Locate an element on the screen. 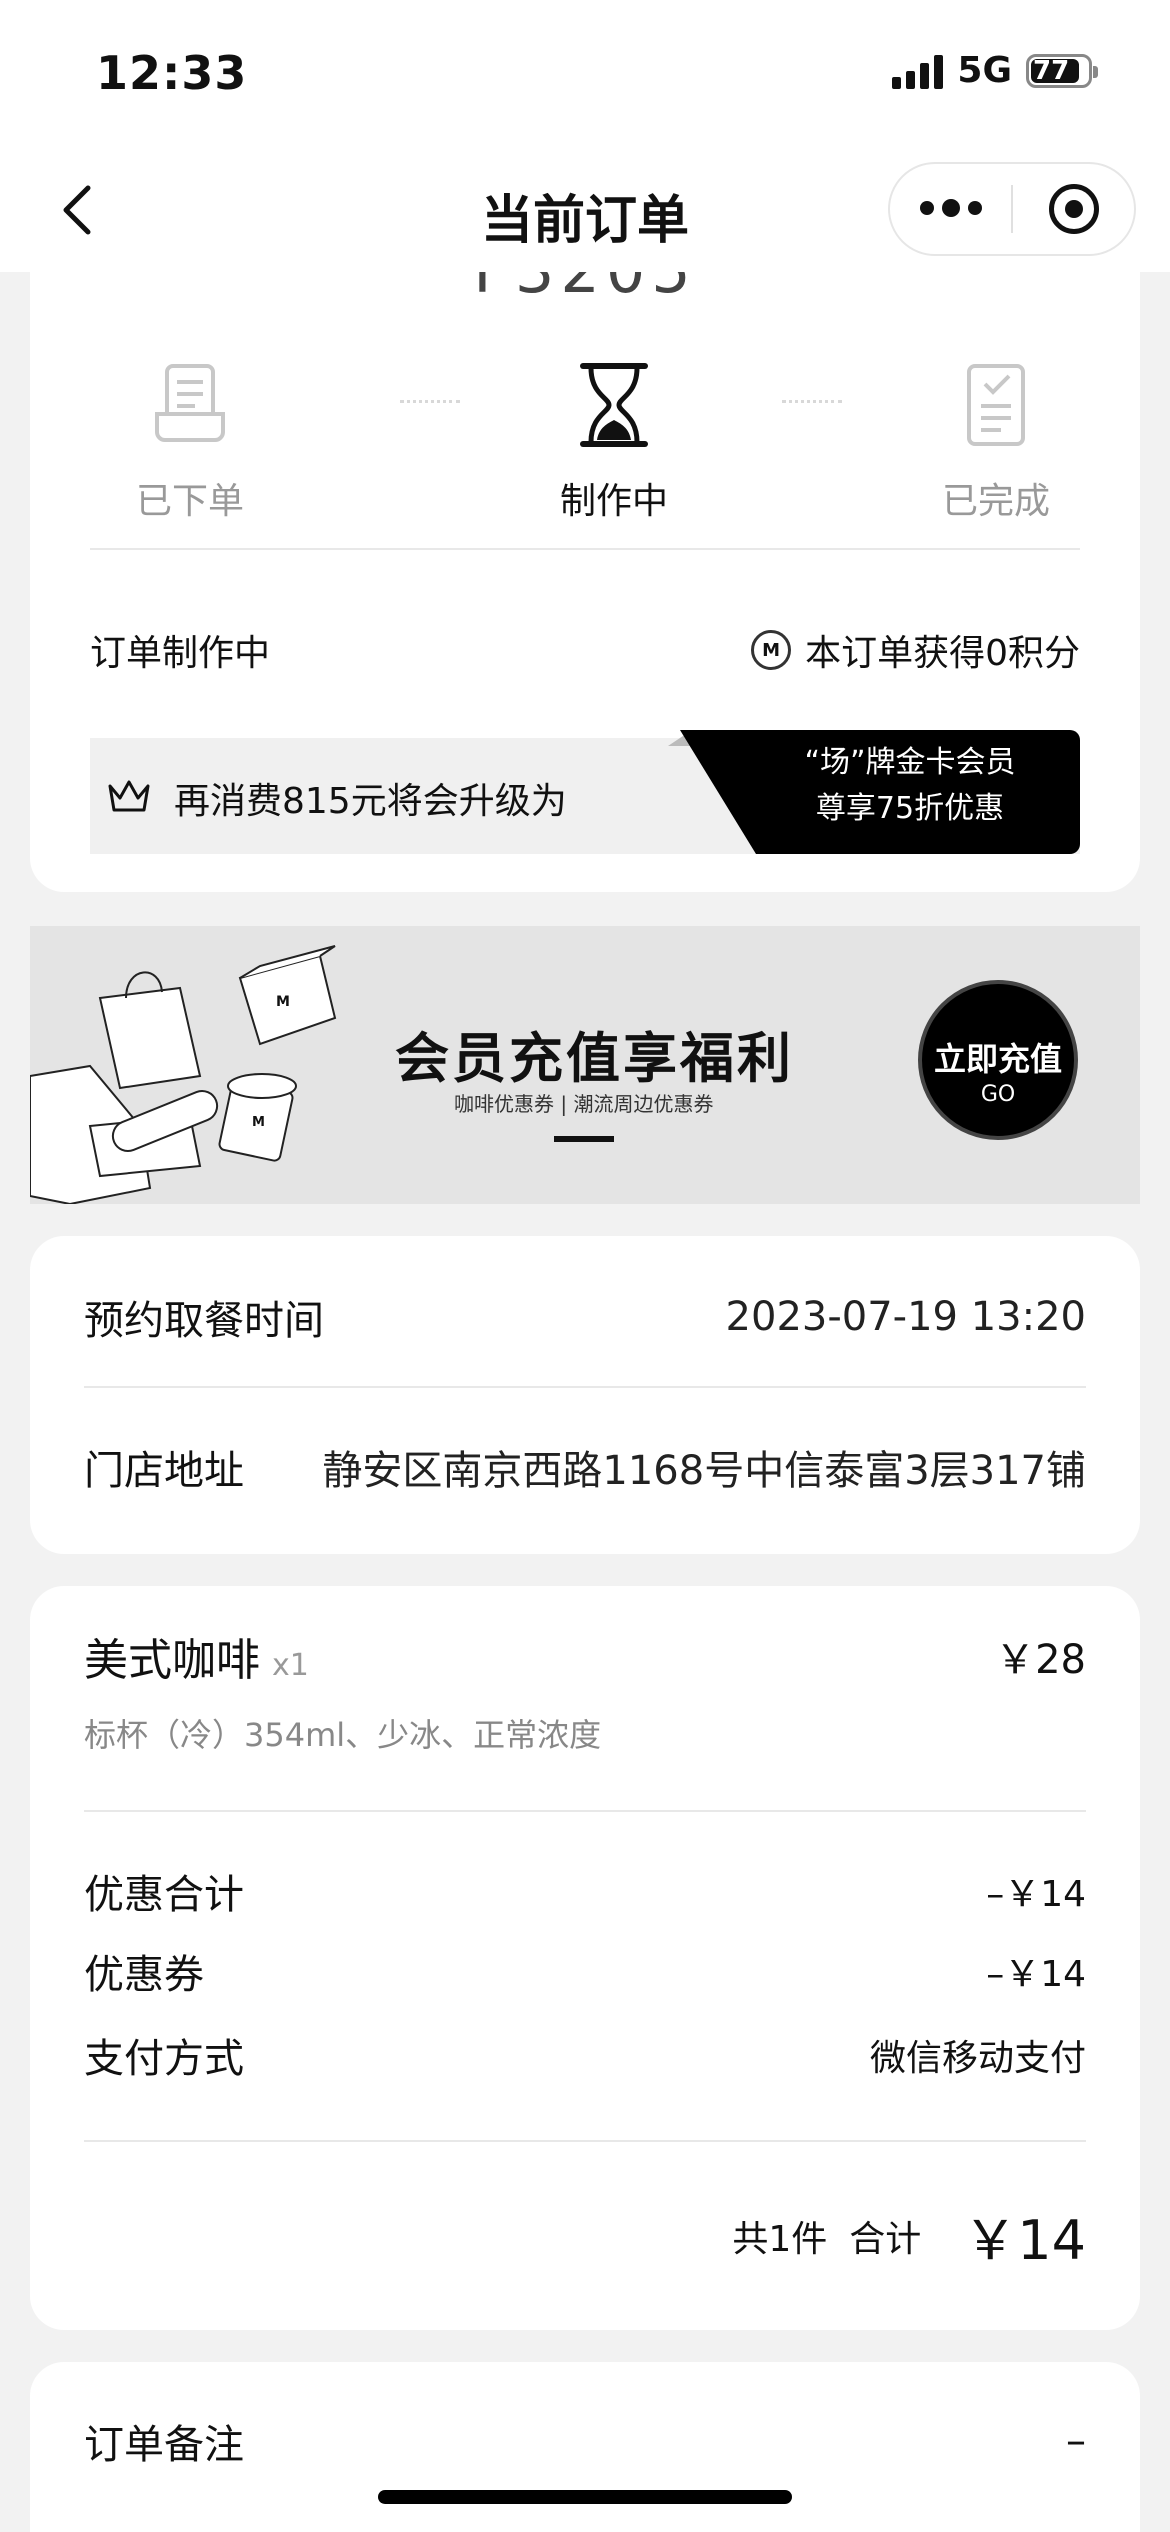  summary-total-value: ￥14 is located at coordinates (1024, 2240).